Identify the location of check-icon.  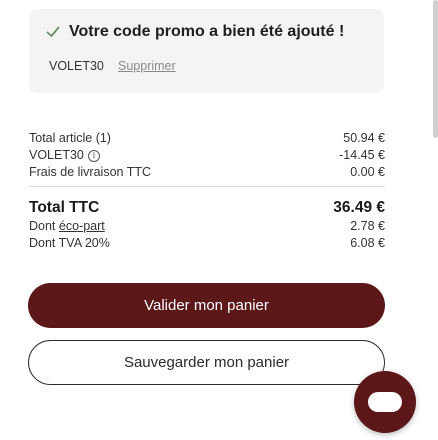
(53, 31).